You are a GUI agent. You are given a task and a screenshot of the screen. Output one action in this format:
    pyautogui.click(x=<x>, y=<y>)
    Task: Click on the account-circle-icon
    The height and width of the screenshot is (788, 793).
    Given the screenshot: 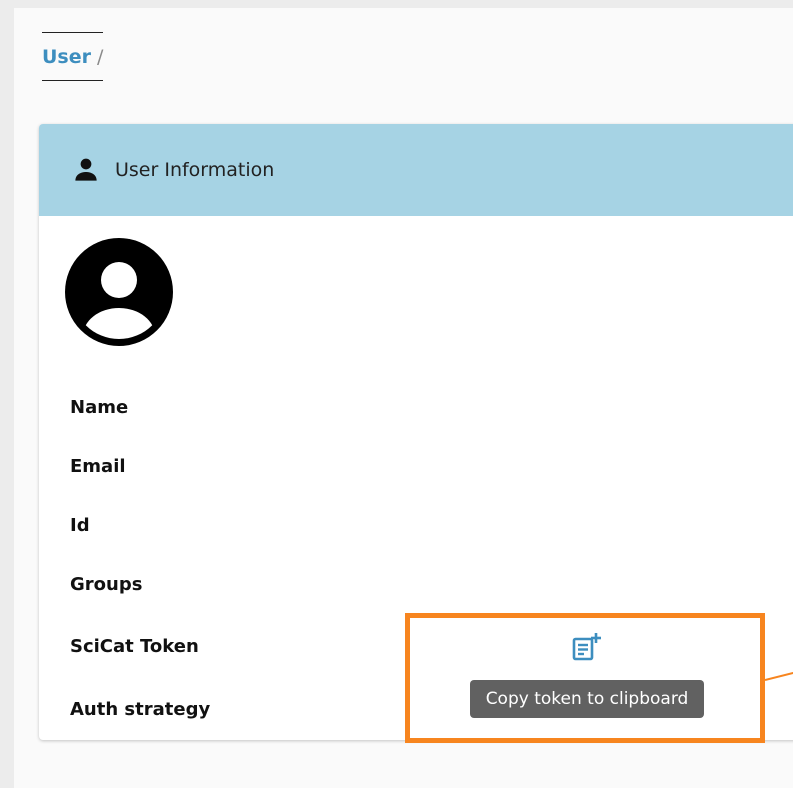 What is the action you would take?
    pyautogui.click(x=119, y=292)
    